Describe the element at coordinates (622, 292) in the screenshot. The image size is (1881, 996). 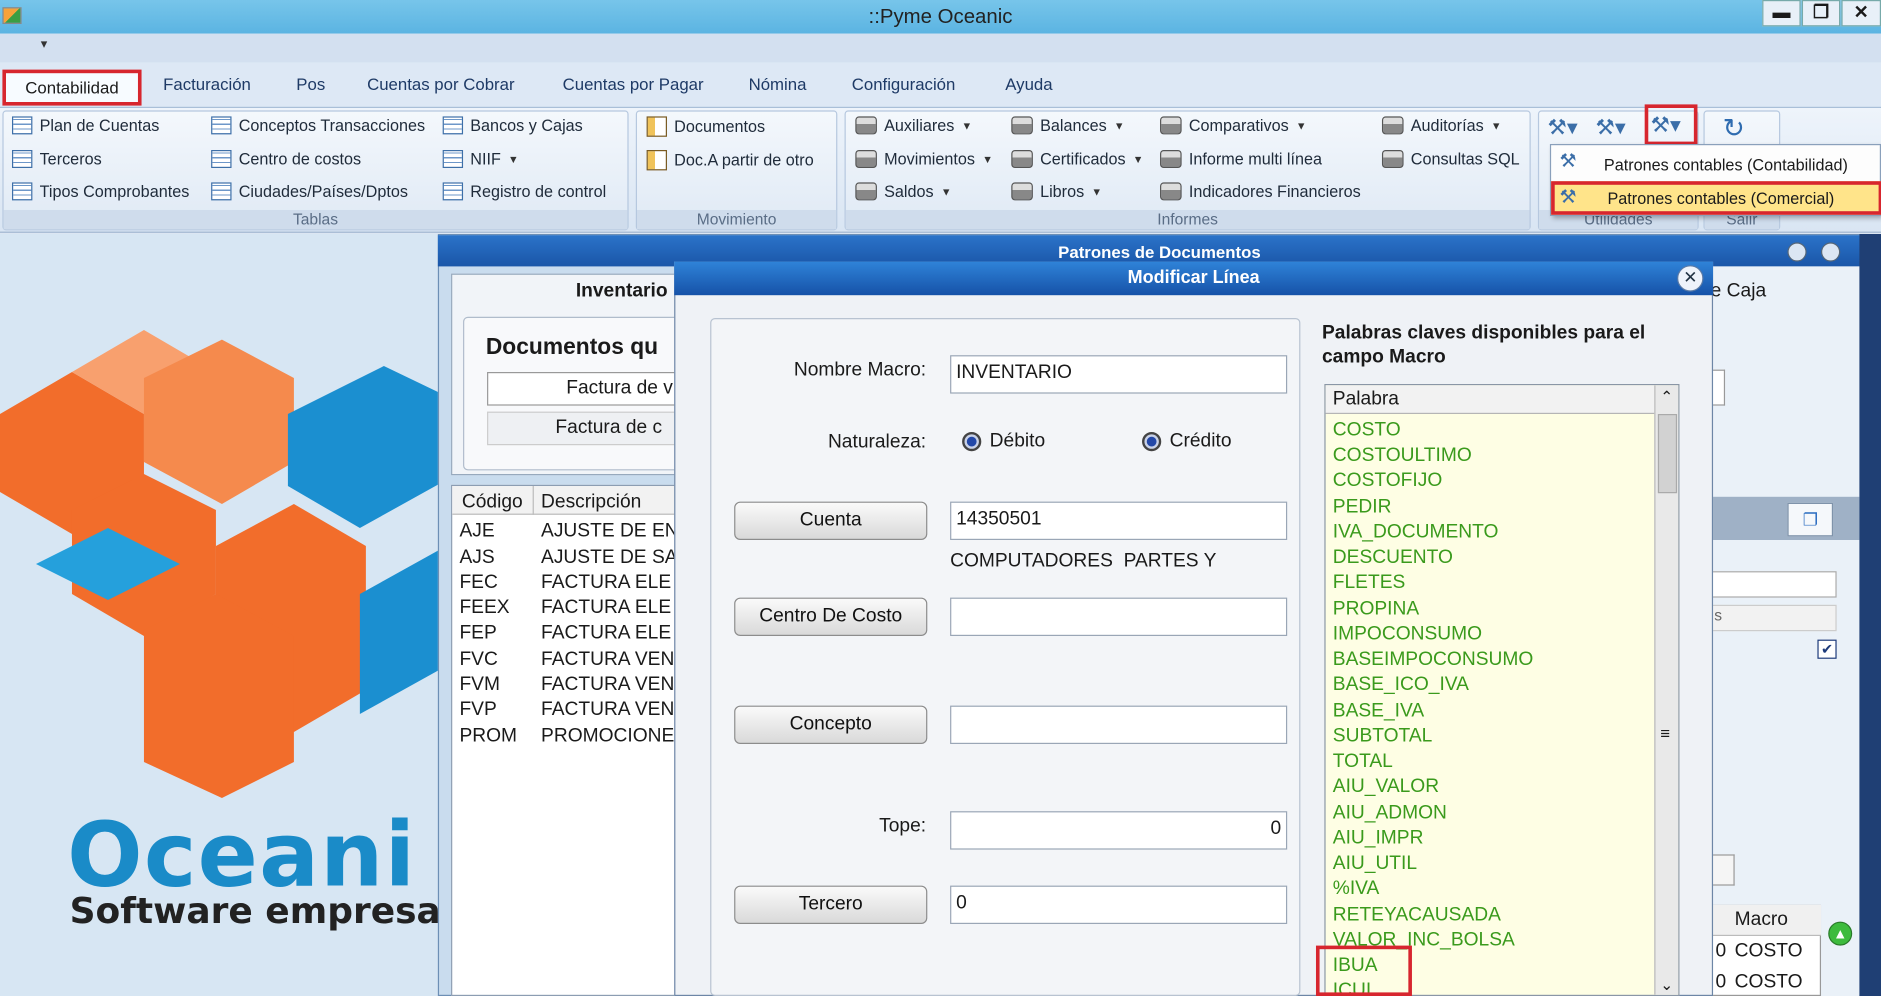
I see `tab-inventario: Inventario` at that location.